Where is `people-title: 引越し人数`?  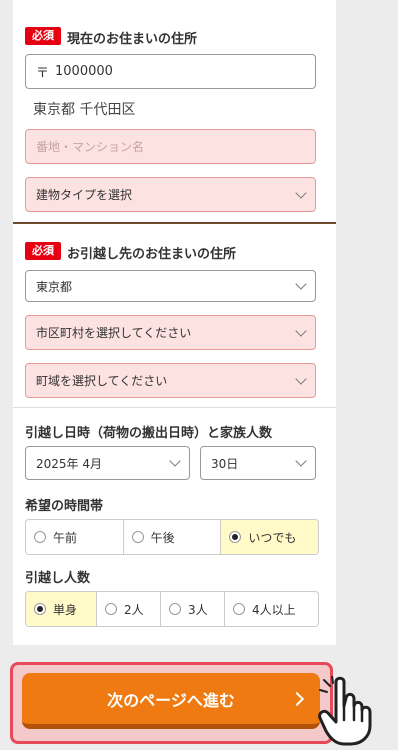
people-title: 引越し人数 is located at coordinates (58, 578).